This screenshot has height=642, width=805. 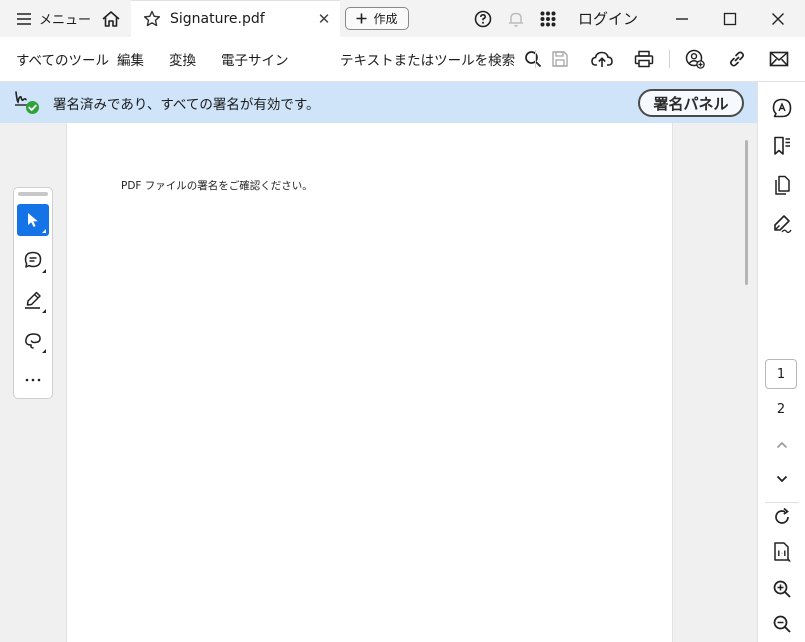 What do you see at coordinates (217, 19) in the screenshot?
I see `tab-title: Signature.pdf` at bounding box center [217, 19].